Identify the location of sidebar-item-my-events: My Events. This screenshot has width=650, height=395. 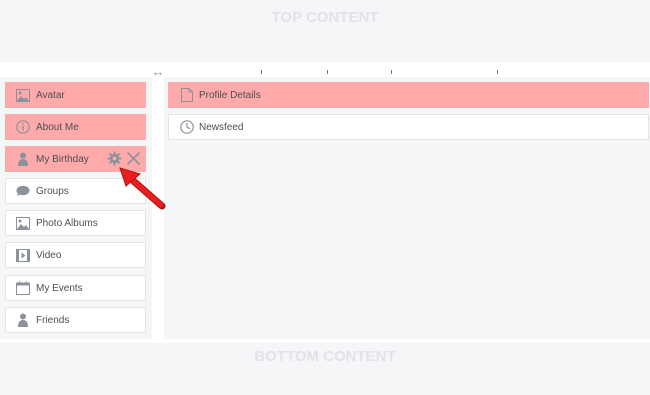
(75, 288).